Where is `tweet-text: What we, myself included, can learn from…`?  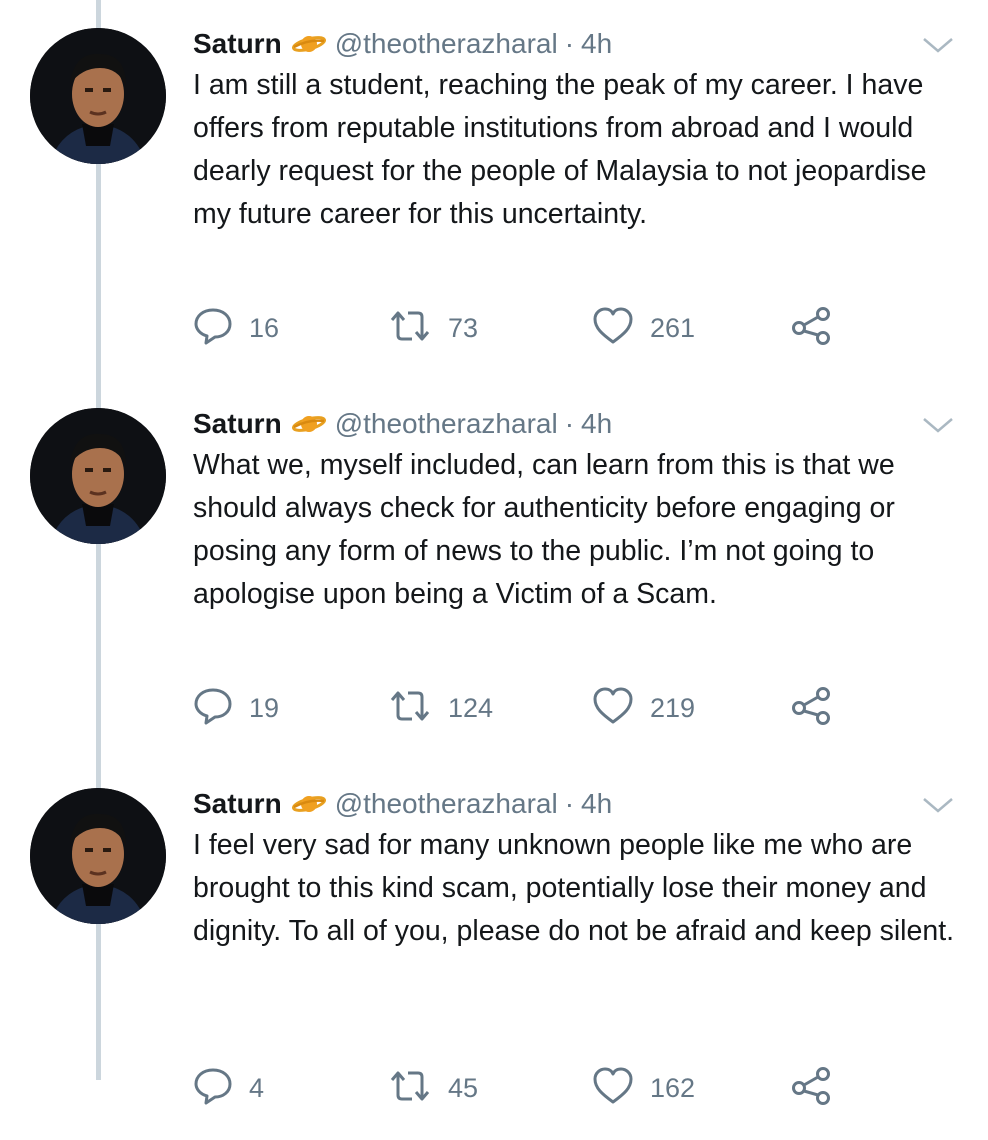 tweet-text: What we, myself included, can learn from… is located at coordinates (544, 529).